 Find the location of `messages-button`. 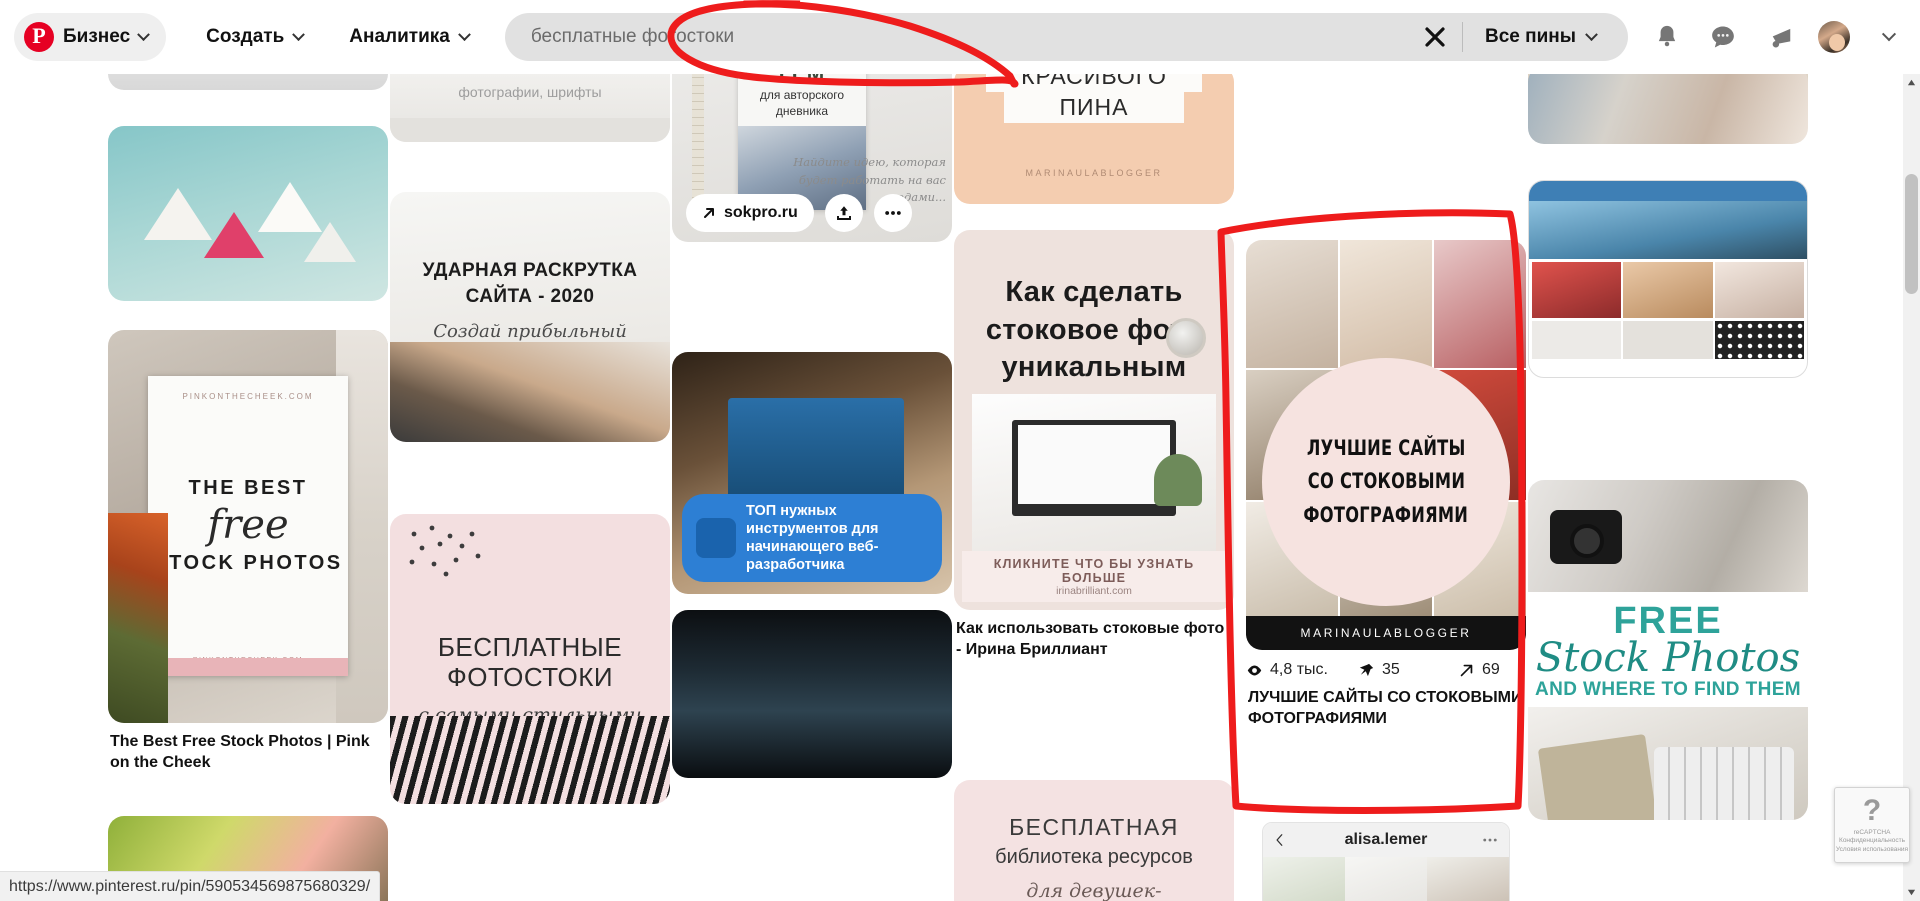

messages-button is located at coordinates (1723, 37).